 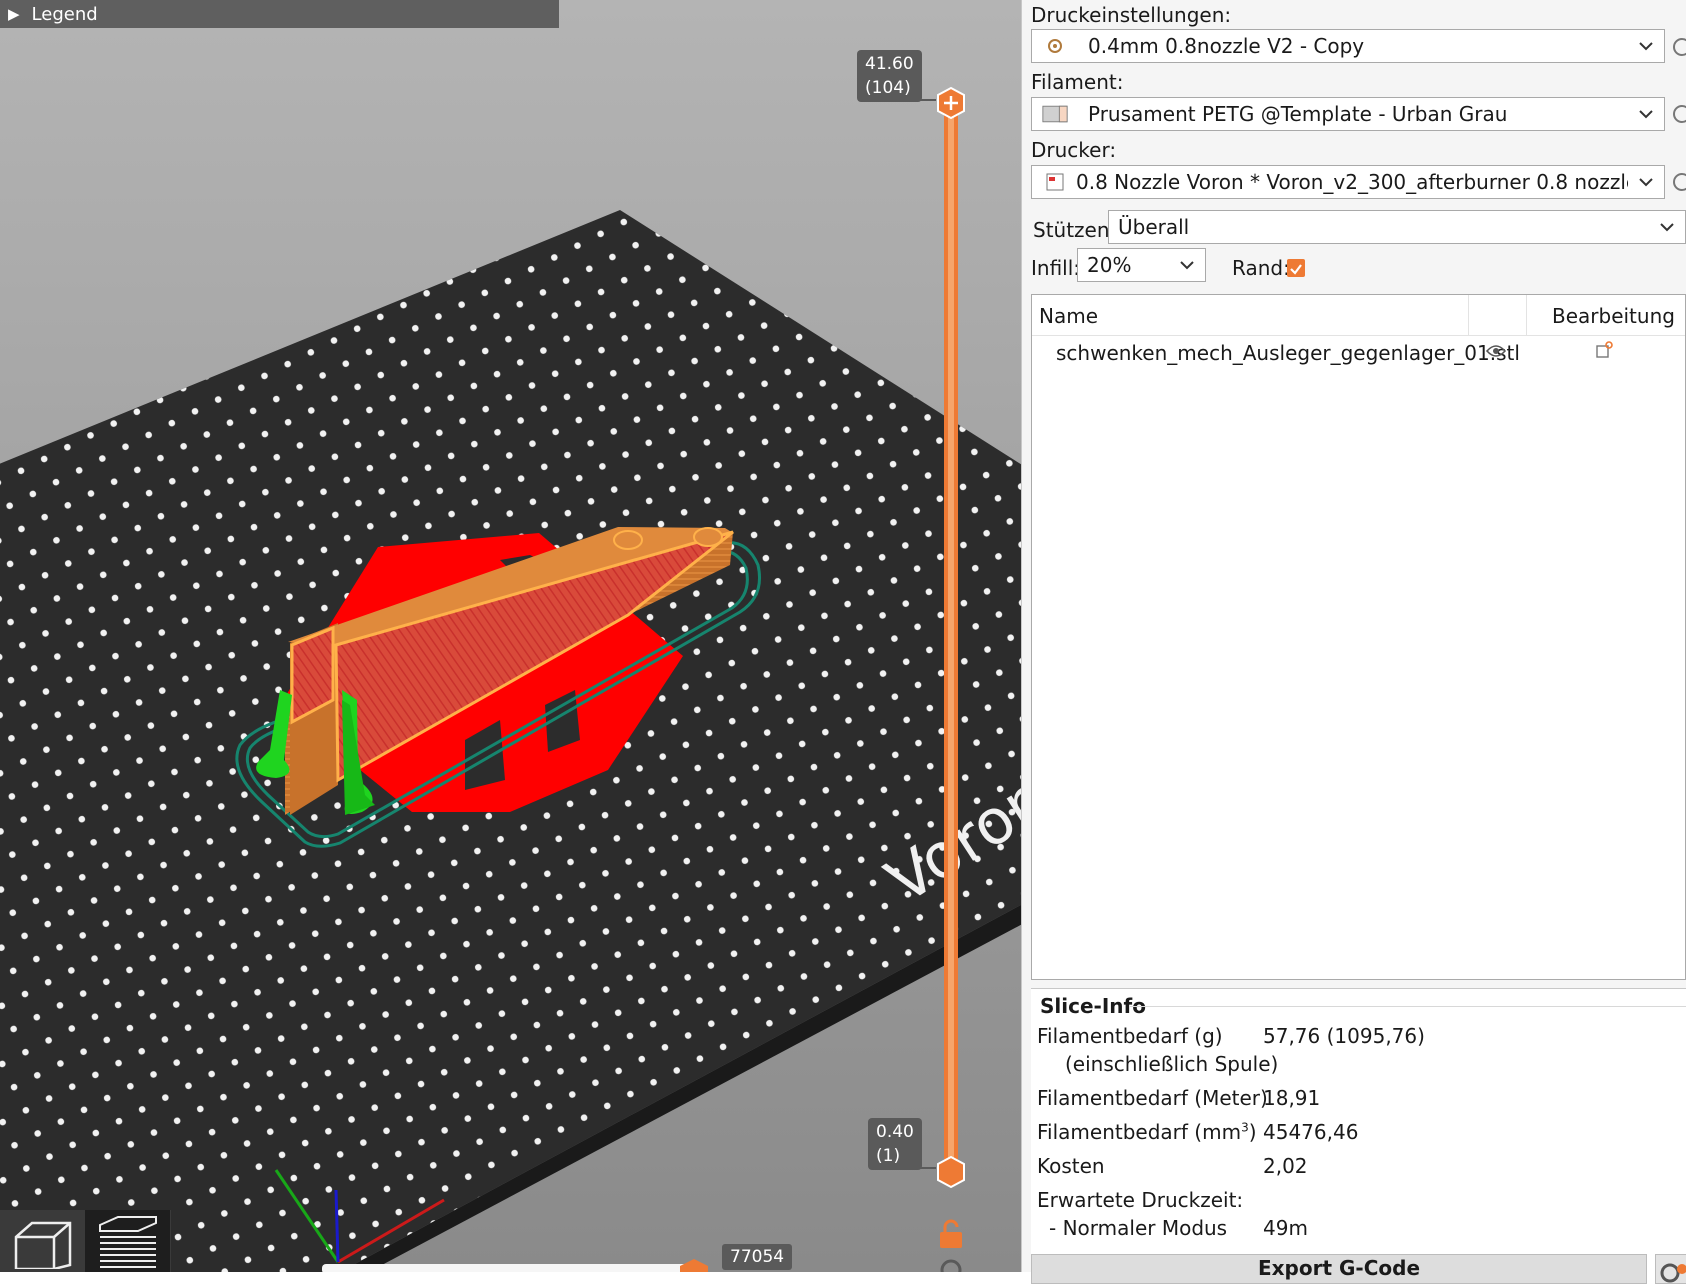 What do you see at coordinates (888, 1156) in the screenshot?
I see `bottom-layer-number: (1)` at bounding box center [888, 1156].